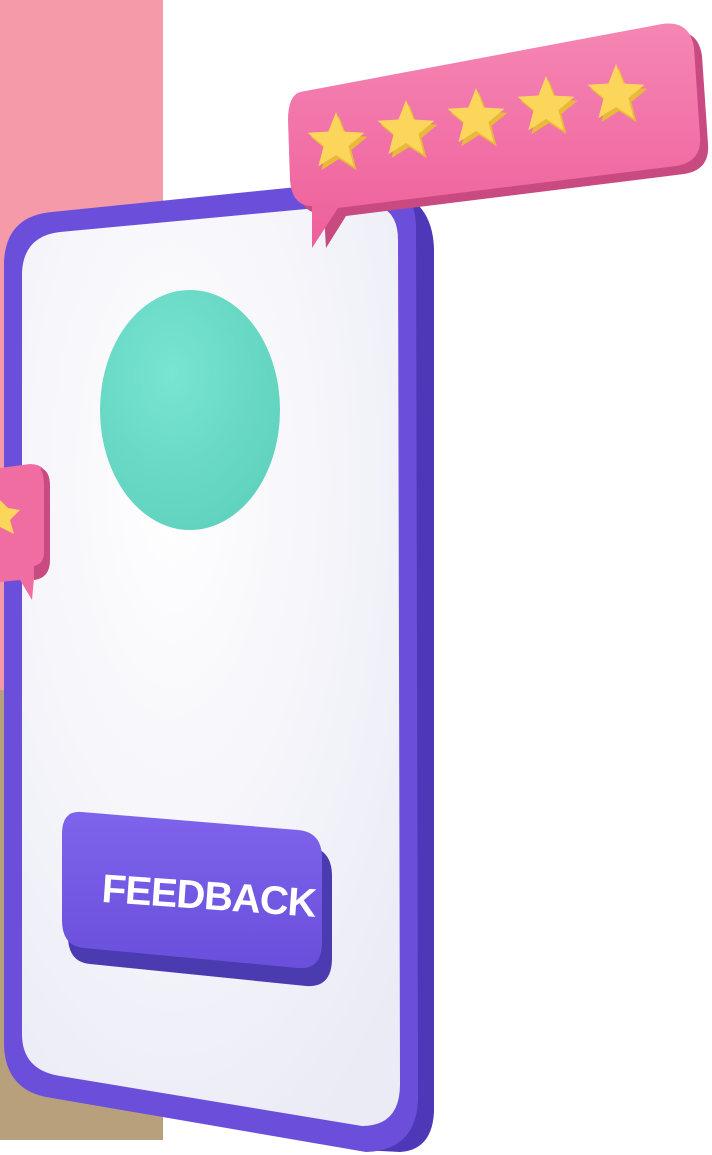  I want to click on rating-bubble, so click(498, 135).